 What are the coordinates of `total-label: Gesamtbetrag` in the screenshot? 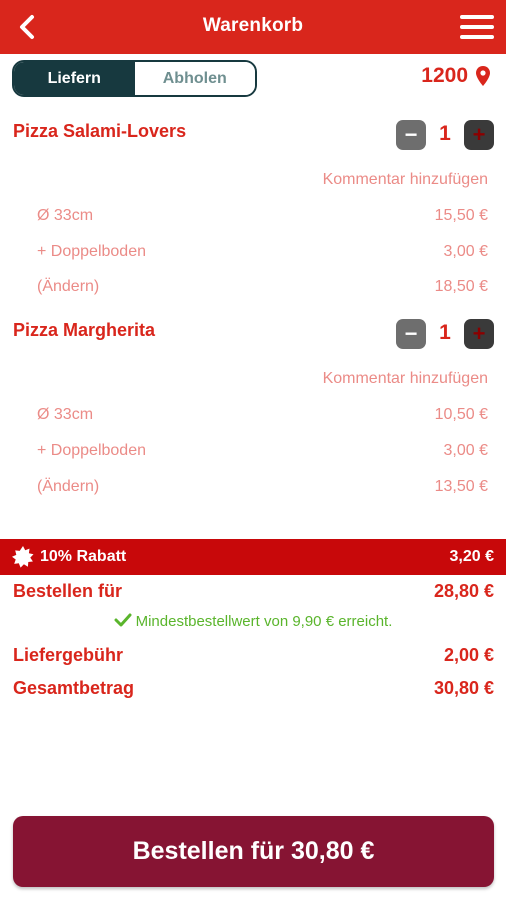 It's located at (74, 688).